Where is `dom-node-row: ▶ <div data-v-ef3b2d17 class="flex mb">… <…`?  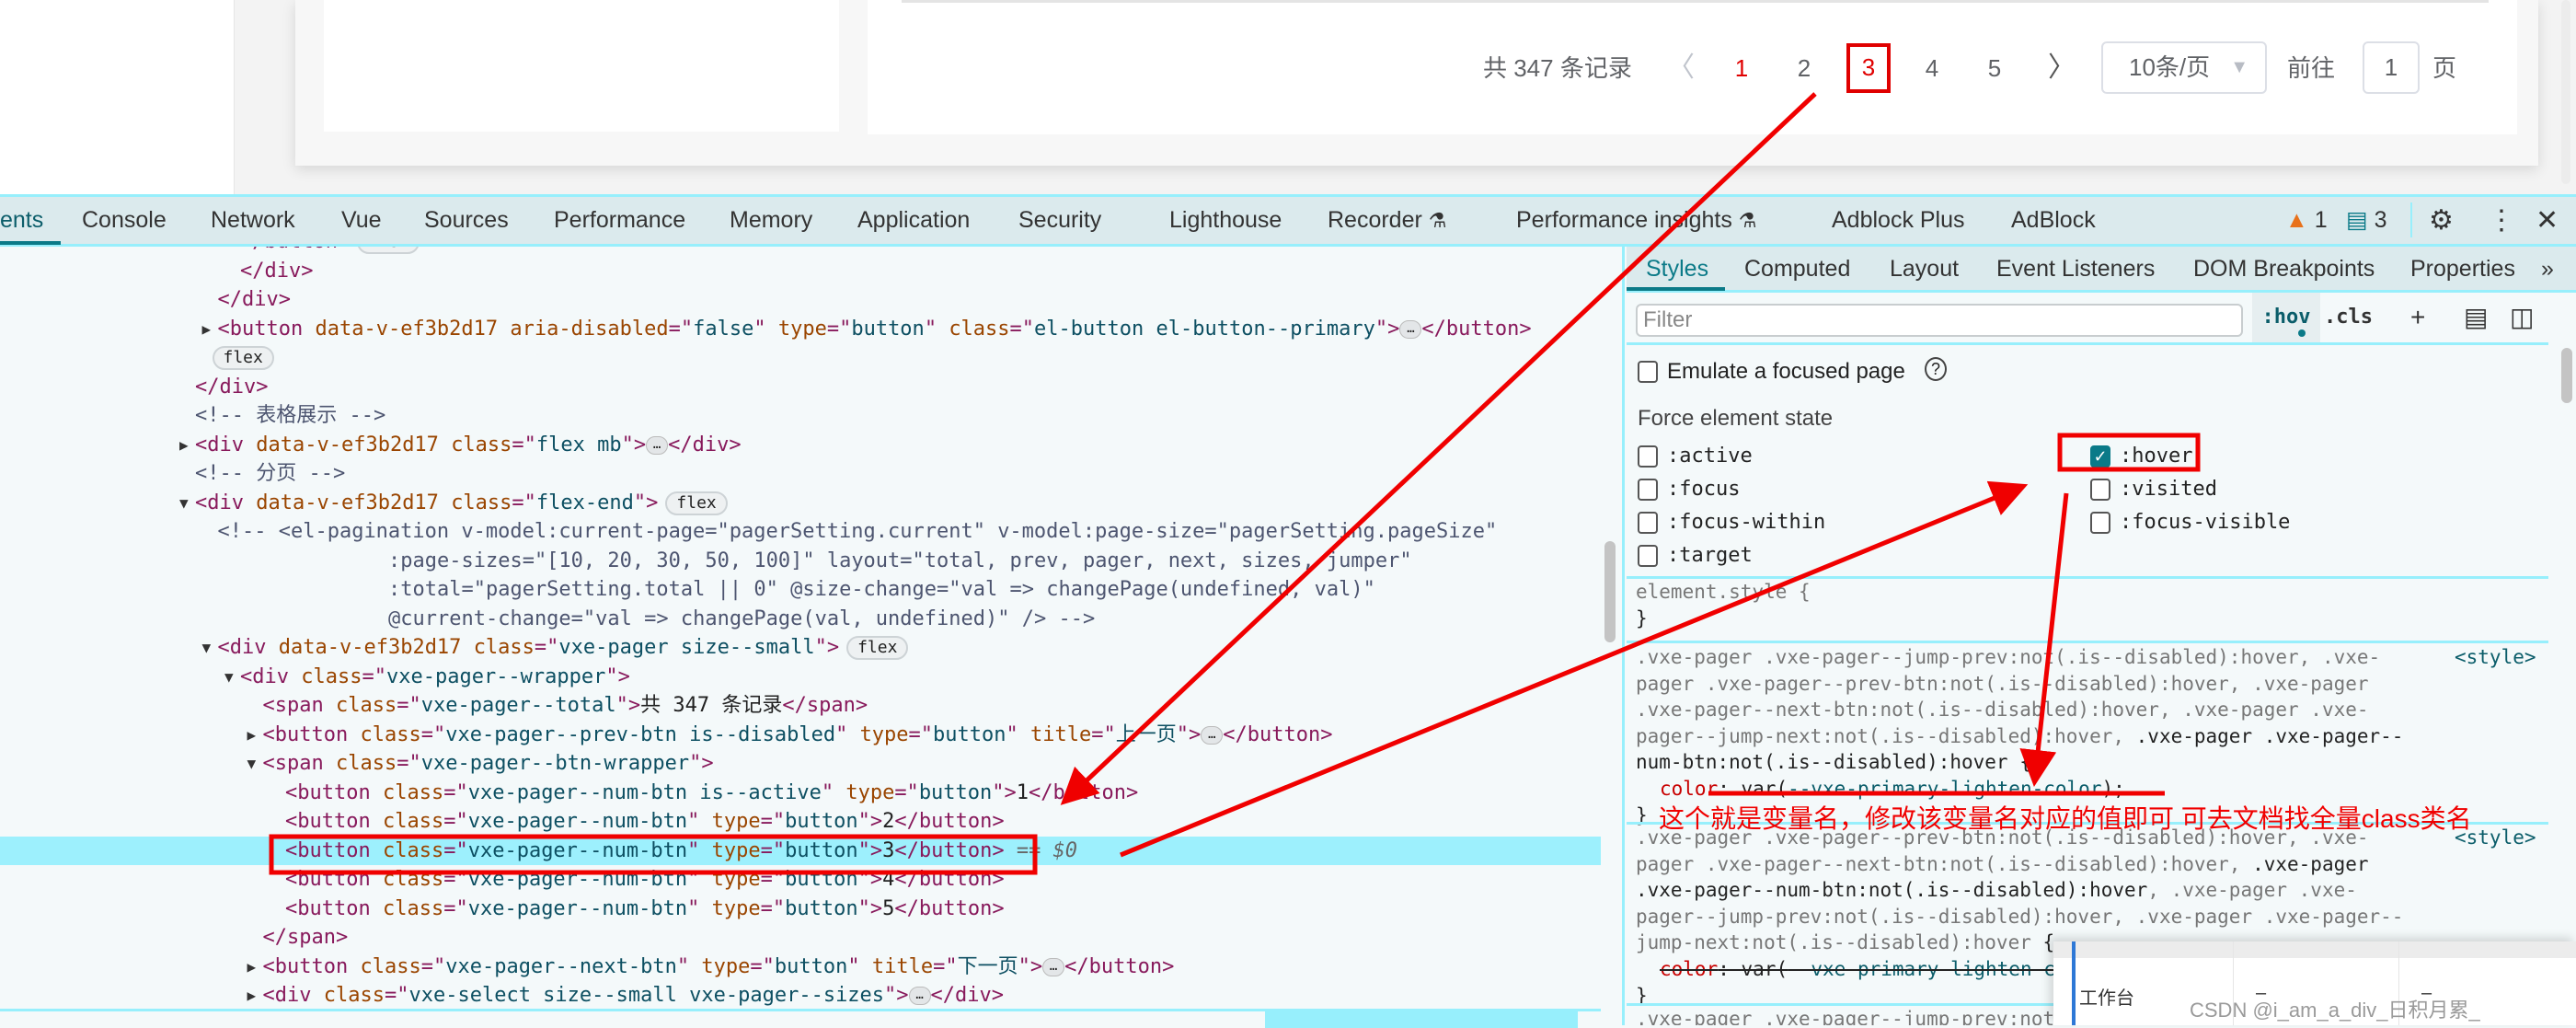
dom-node-row: ▶ <div data-v-ef3b2d17 class="flex mb">… <… is located at coordinates (800, 445).